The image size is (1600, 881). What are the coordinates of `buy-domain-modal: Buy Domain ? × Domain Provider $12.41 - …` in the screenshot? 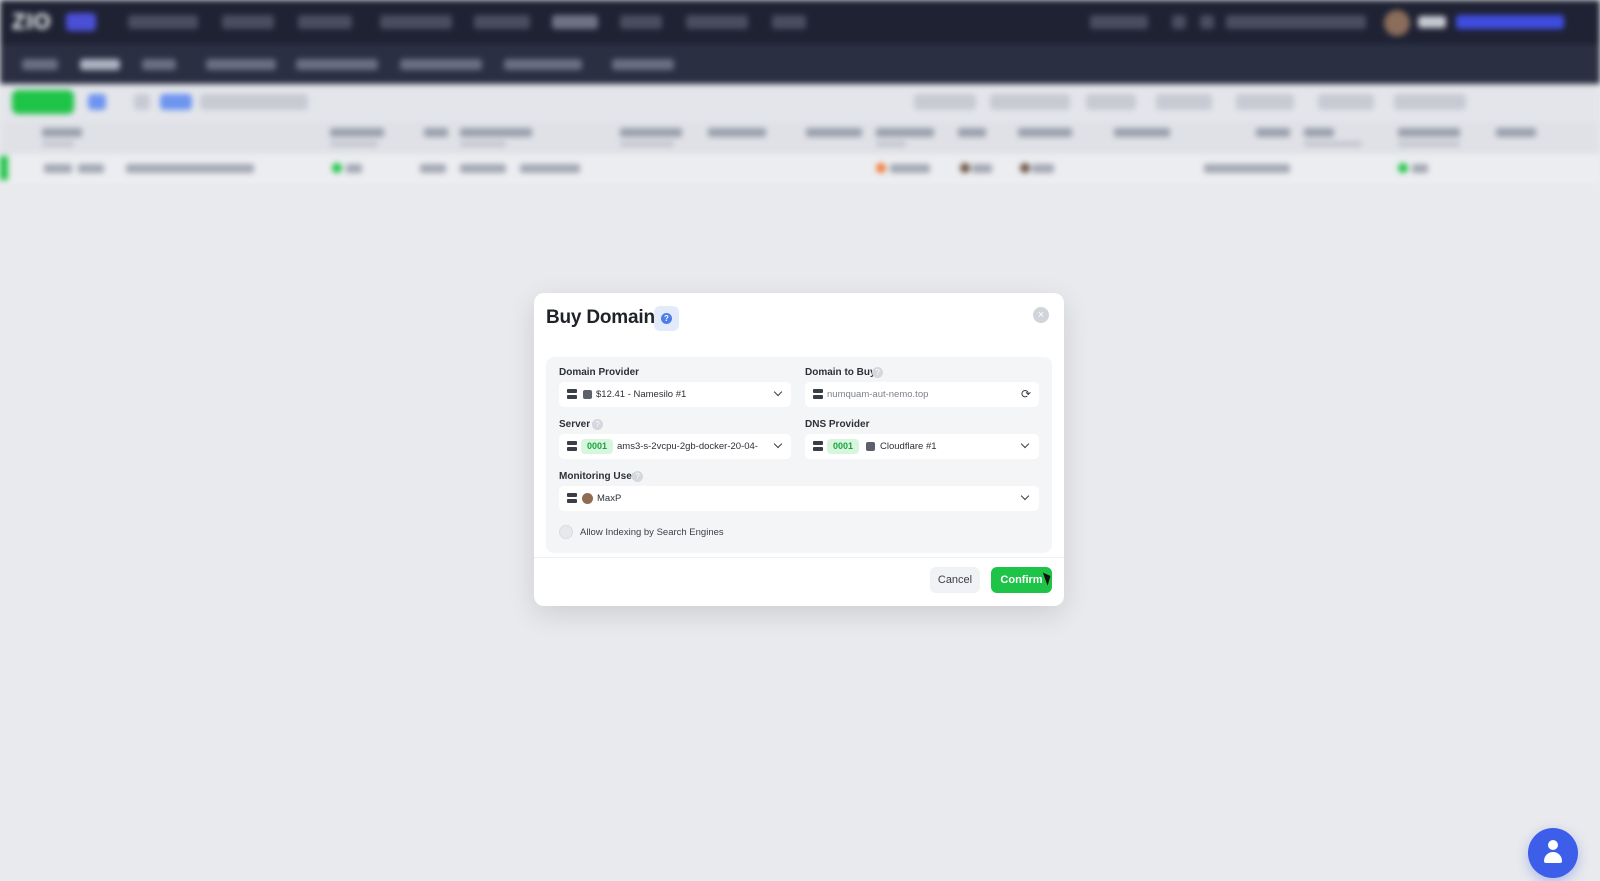 It's located at (799, 449).